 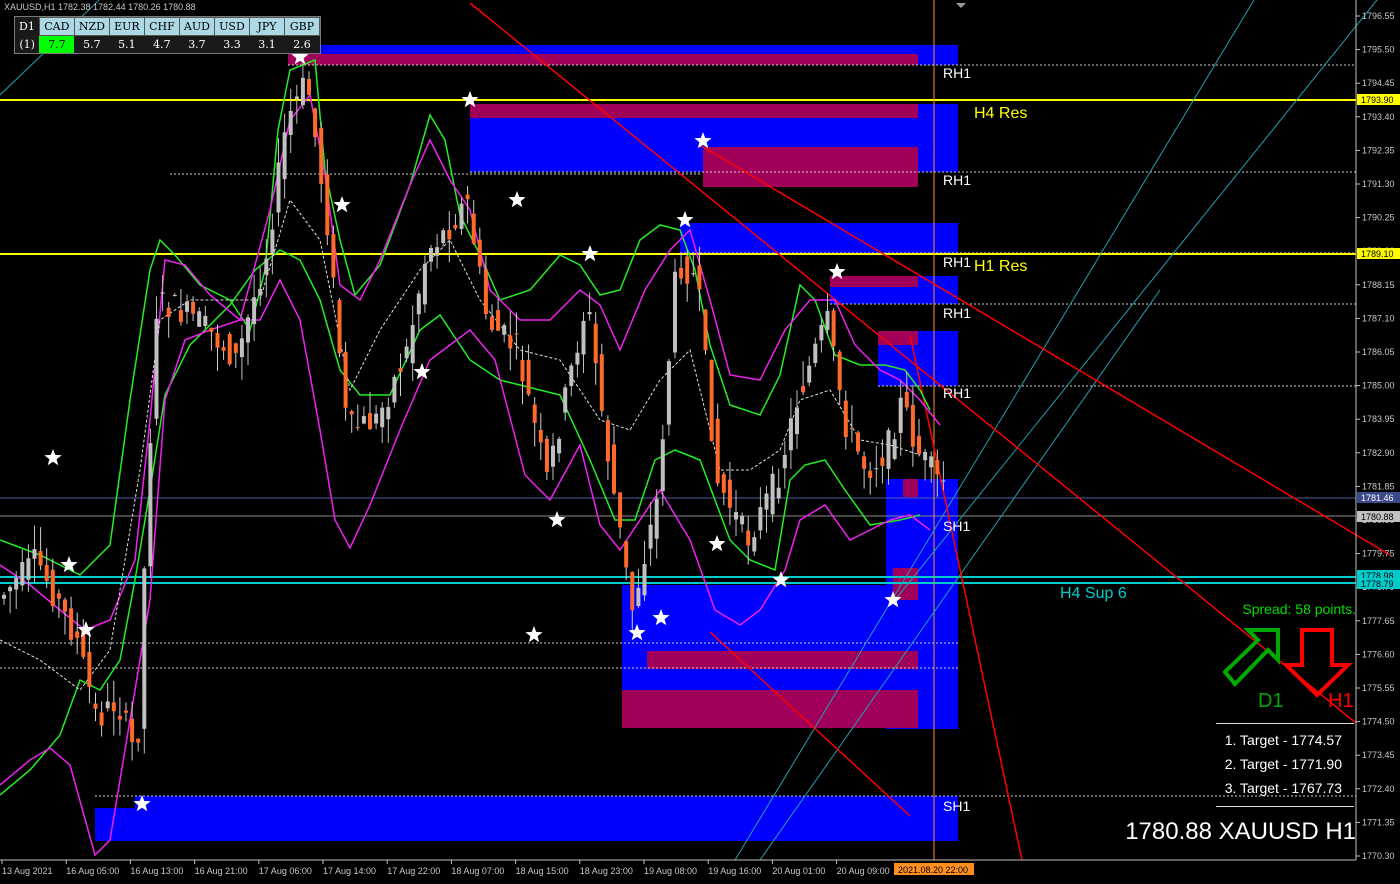 What do you see at coordinates (232, 44) in the screenshot?
I see `strength-value: 3.3` at bounding box center [232, 44].